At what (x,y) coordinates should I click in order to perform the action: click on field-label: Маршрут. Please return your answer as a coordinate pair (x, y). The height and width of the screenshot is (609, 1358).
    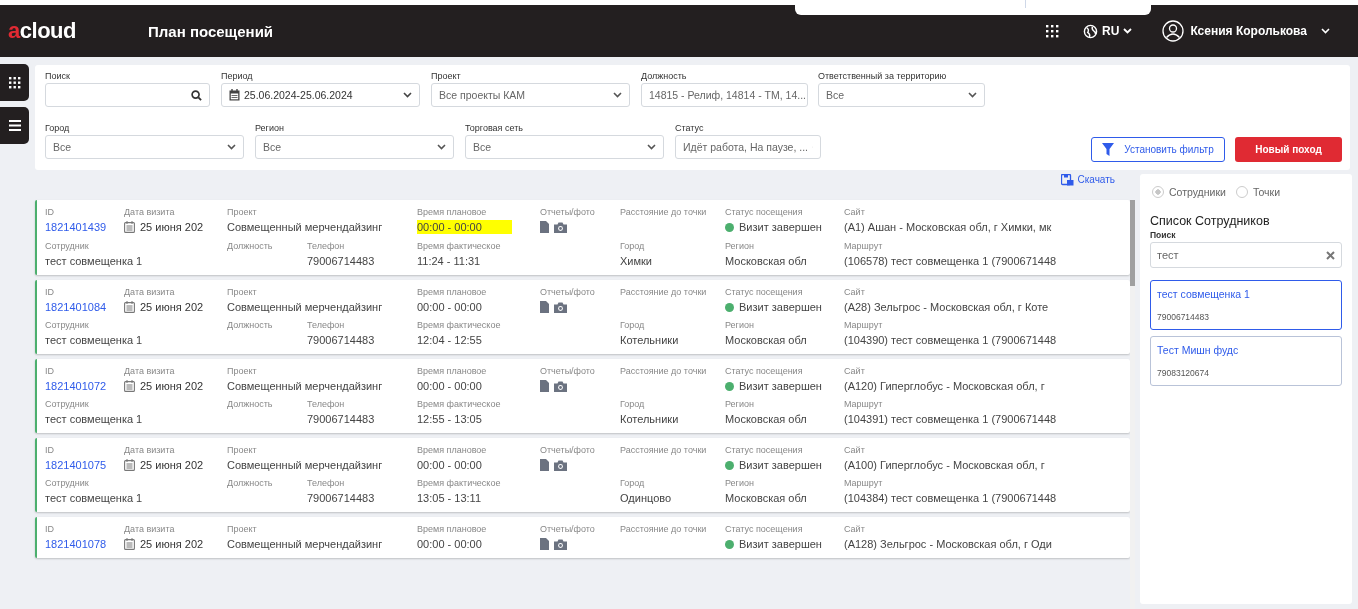
    Looking at the image, I should click on (863, 404).